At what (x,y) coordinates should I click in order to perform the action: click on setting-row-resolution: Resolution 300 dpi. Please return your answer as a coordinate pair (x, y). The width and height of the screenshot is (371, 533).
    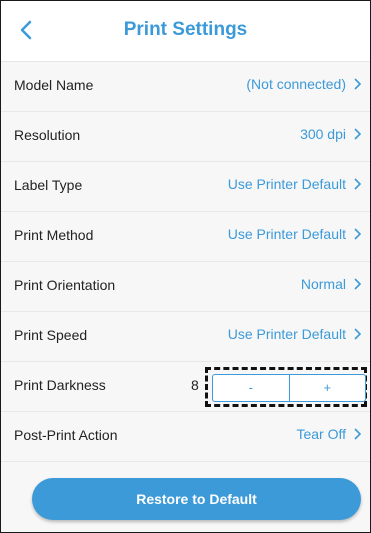
    Looking at the image, I should click on (185, 137).